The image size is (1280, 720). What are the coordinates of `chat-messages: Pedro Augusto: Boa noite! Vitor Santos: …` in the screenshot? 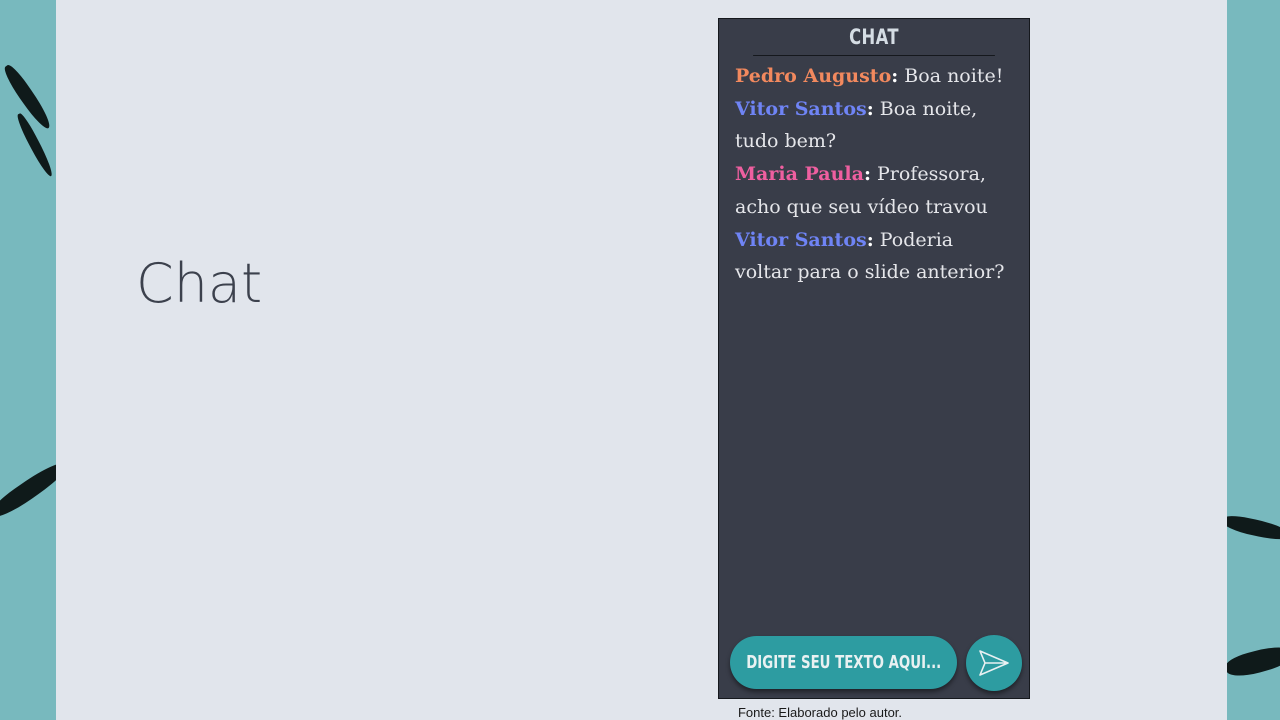 It's located at (874, 172).